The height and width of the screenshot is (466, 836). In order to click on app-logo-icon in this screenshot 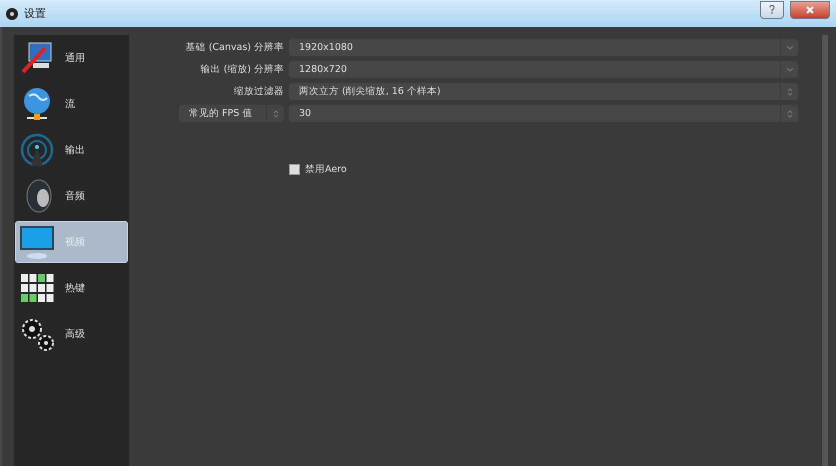, I will do `click(12, 14)`.